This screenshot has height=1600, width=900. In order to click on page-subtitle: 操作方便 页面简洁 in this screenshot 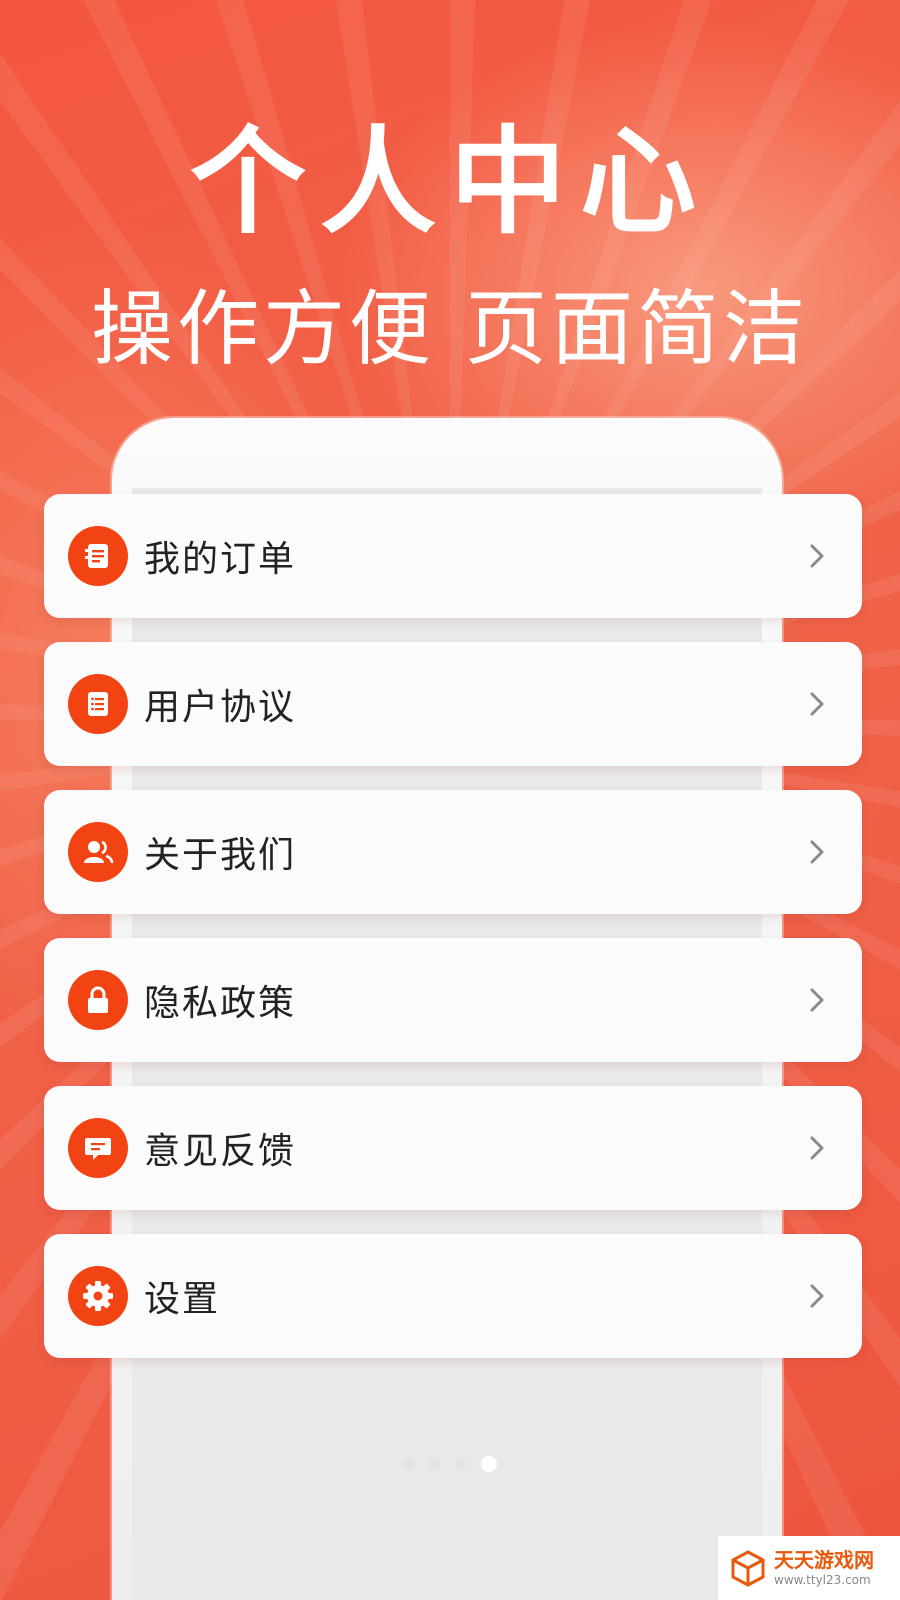, I will do `click(450, 329)`.